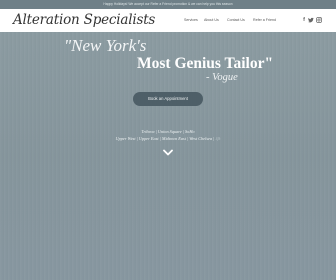 The width and height of the screenshot is (336, 280). Describe the element at coordinates (311, 20) in the screenshot. I see `twitter-icon` at that location.